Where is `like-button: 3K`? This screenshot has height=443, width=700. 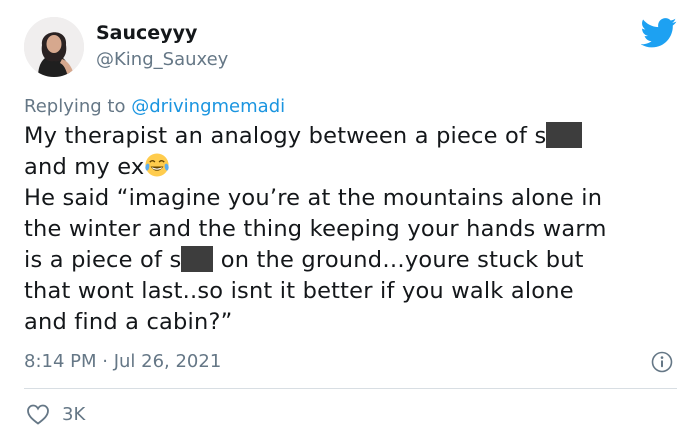 like-button: 3K is located at coordinates (55, 414).